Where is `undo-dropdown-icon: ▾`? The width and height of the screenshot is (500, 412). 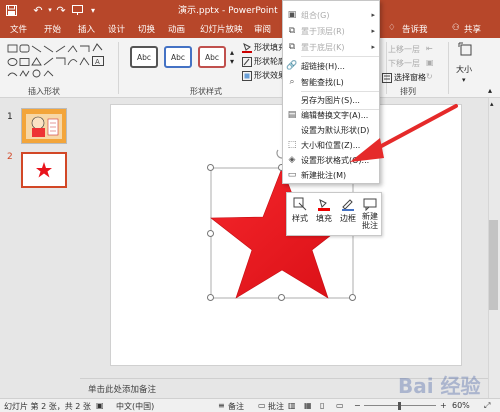
undo-dropdown-icon: ▾ is located at coordinates (50, 10).